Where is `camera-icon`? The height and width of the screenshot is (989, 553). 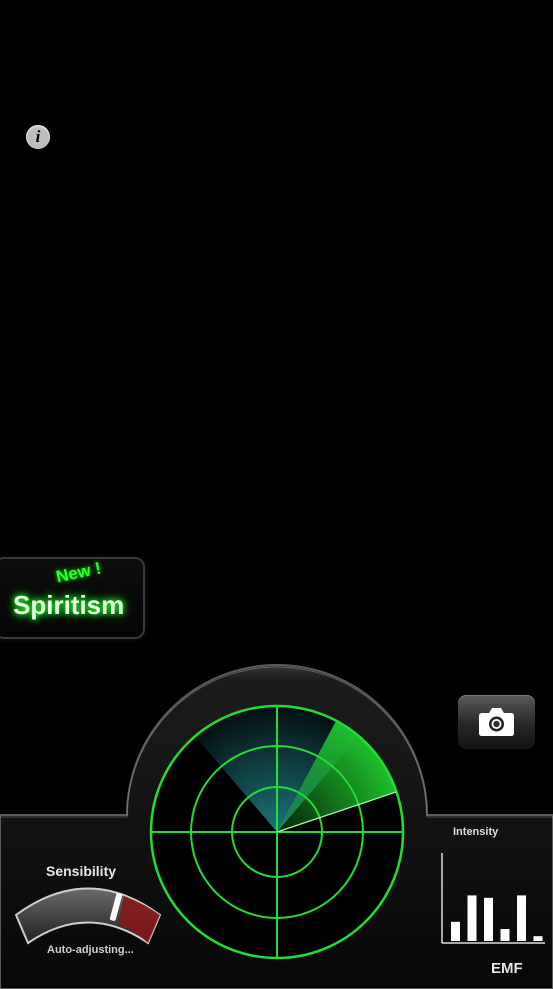
camera-icon is located at coordinates (496, 722).